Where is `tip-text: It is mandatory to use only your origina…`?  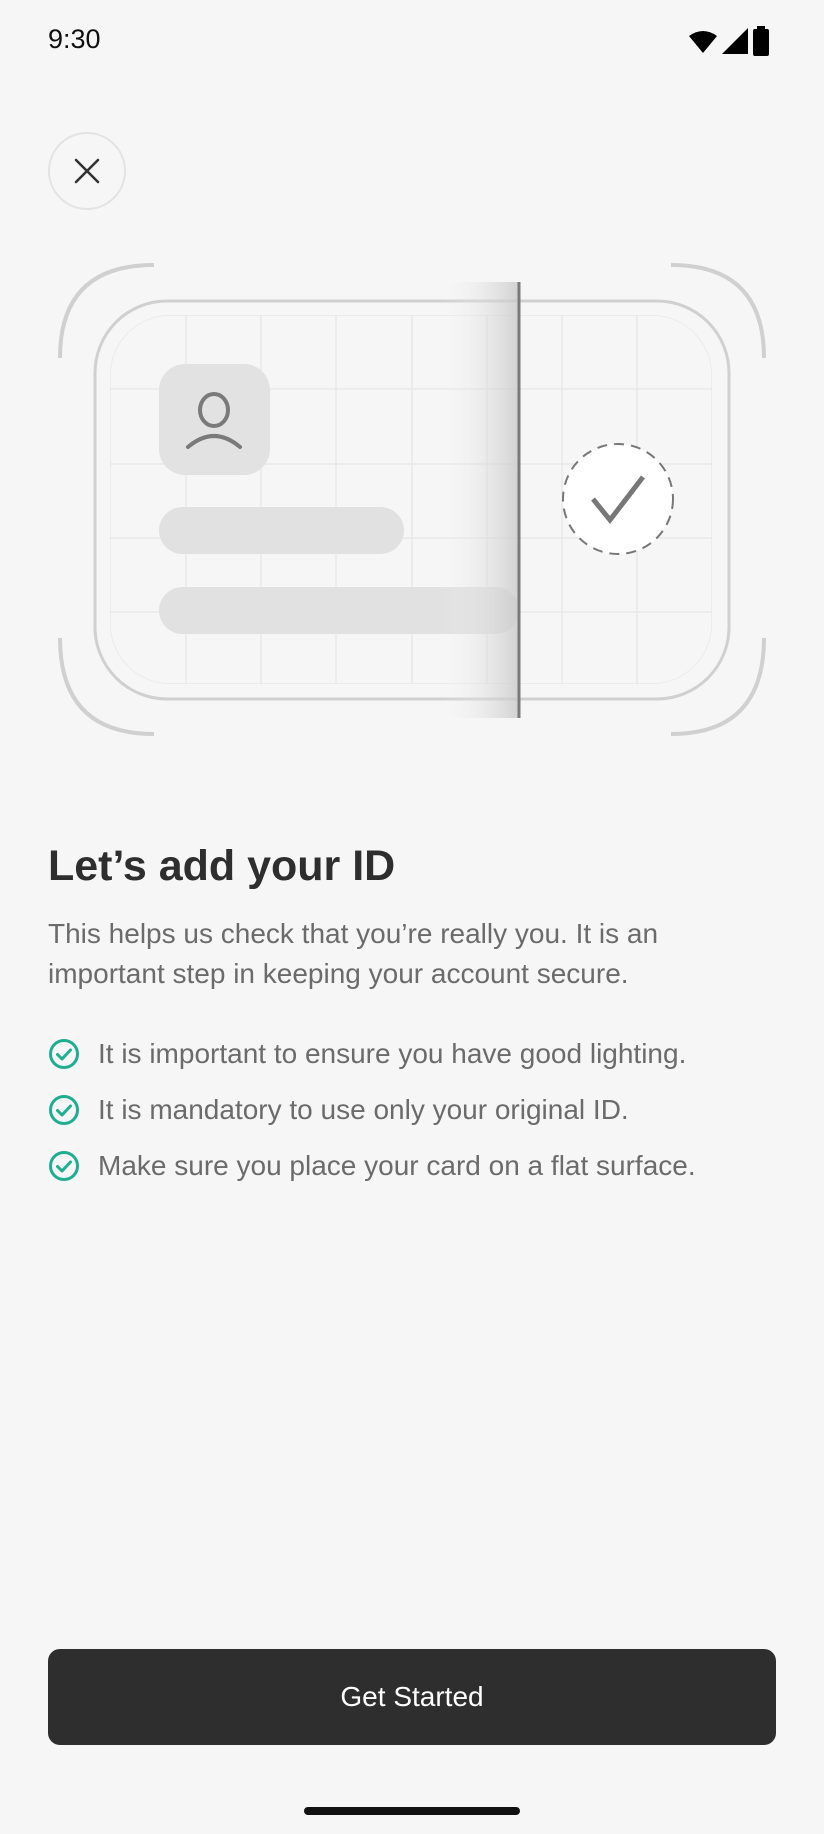 tip-text: It is mandatory to use only your origina… is located at coordinates (363, 1109).